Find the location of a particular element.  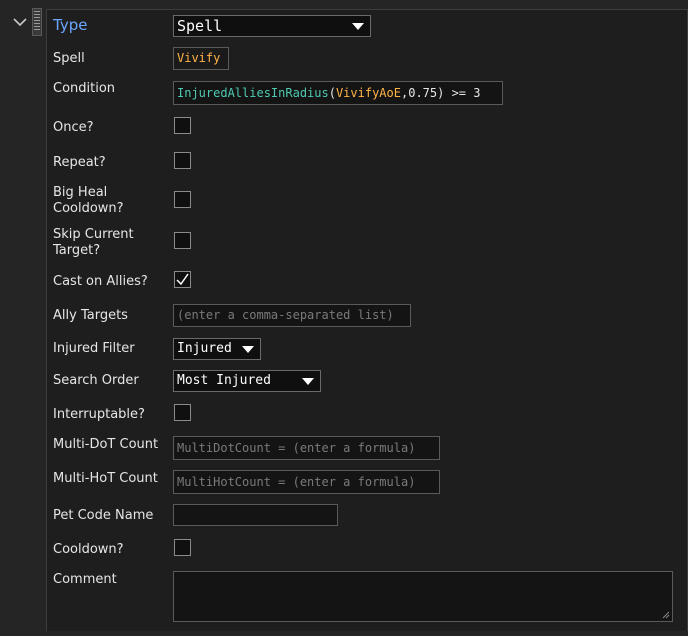

resize-grip-icon is located at coordinates (666, 615).